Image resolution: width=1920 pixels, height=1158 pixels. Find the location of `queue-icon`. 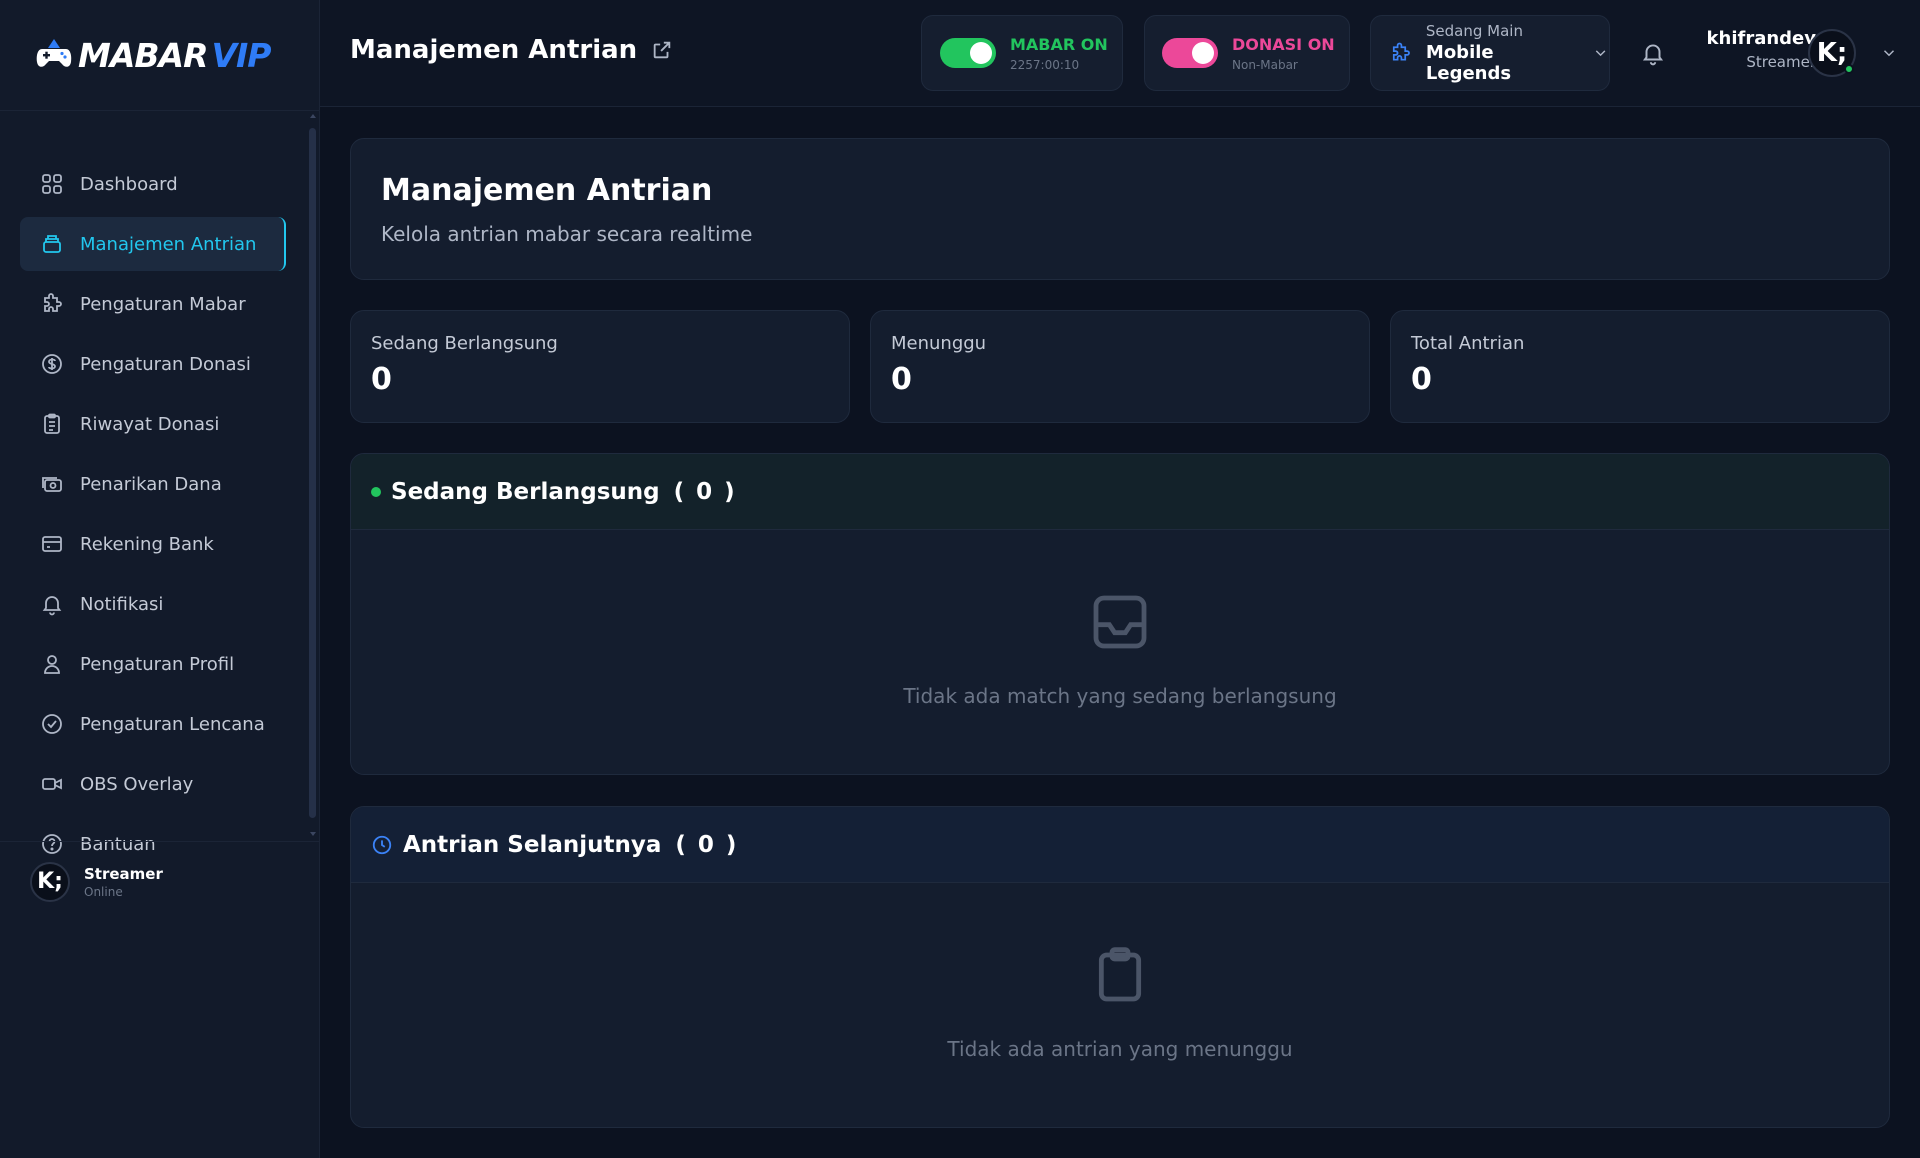

queue-icon is located at coordinates (52, 244).